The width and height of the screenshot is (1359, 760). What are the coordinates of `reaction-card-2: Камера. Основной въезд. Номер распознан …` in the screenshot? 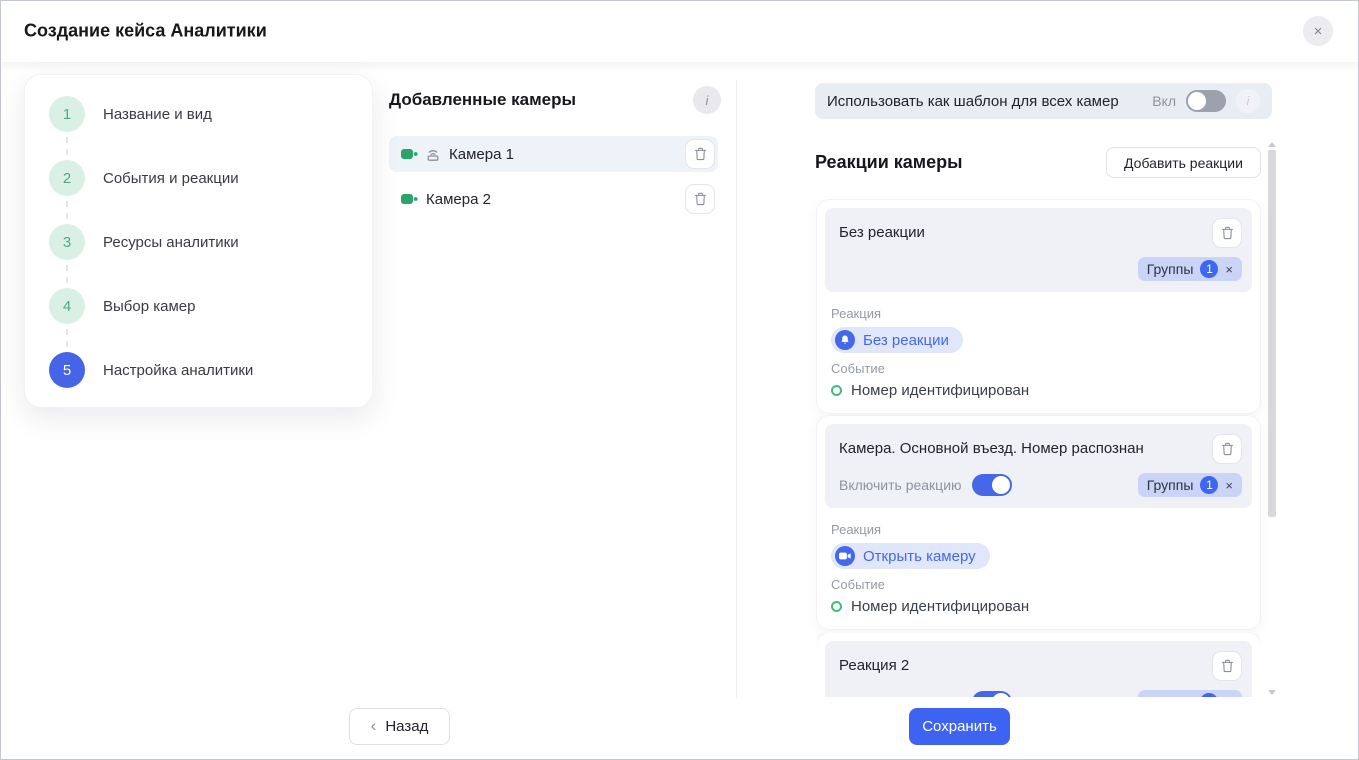 It's located at (1038, 522).